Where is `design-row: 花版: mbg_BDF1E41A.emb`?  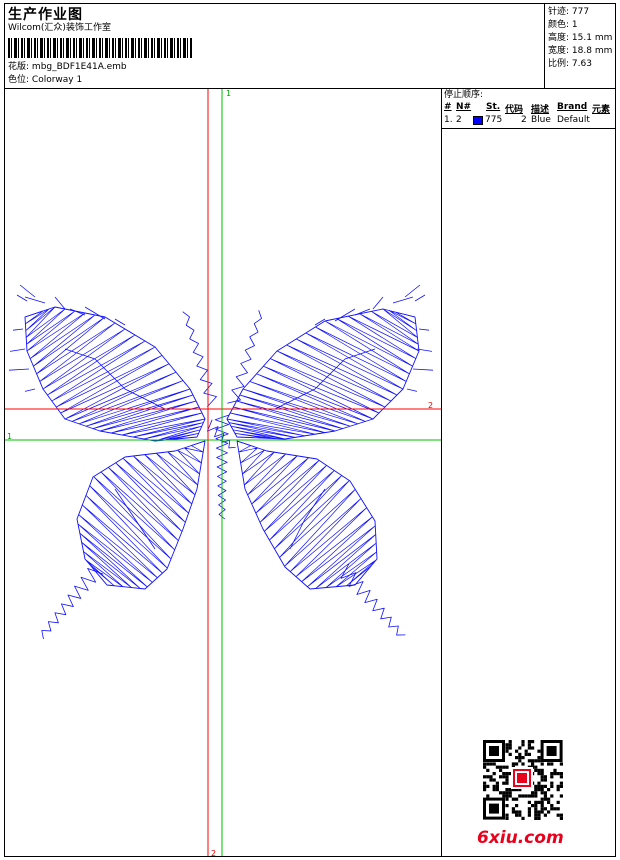
design-row: 花版: mbg_BDF1E41A.emb is located at coordinates (67, 67).